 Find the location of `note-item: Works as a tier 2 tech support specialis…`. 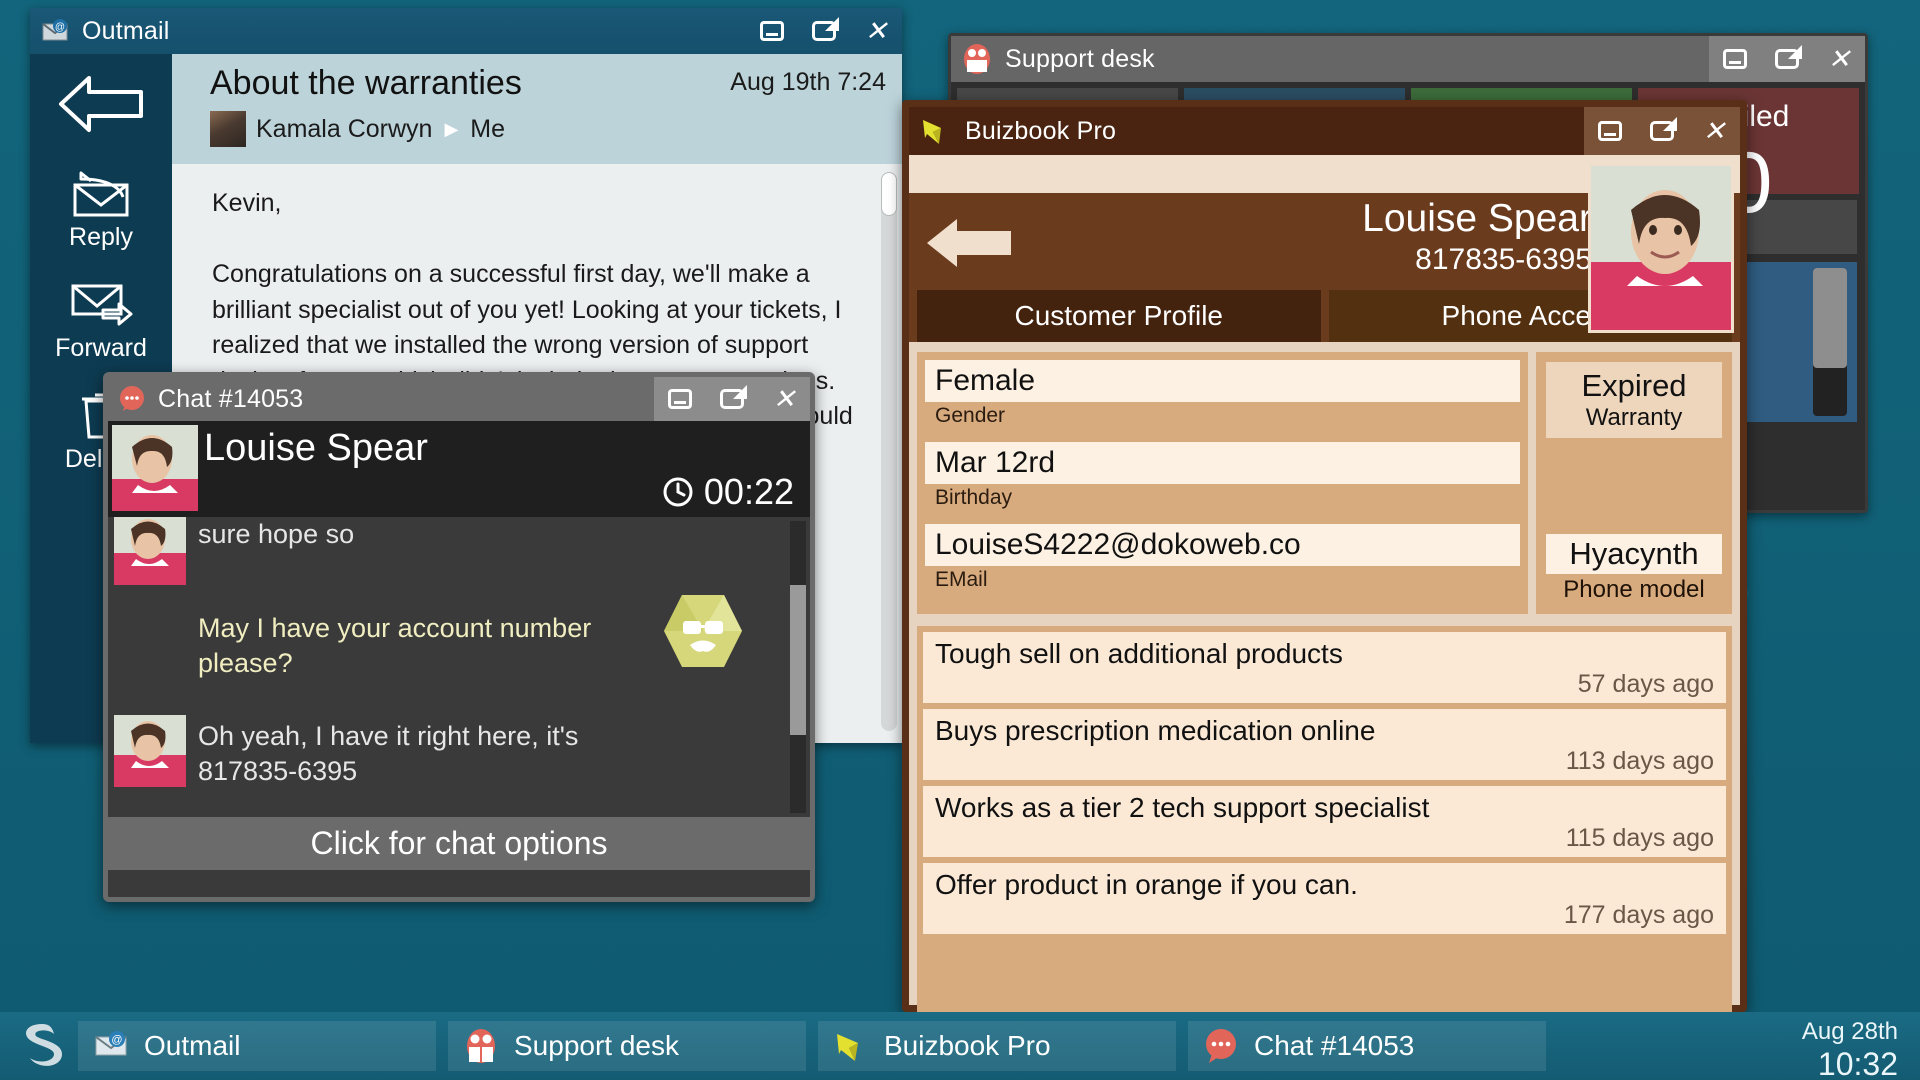

note-item: Works as a tier 2 tech support specialis… is located at coordinates (1324, 821).